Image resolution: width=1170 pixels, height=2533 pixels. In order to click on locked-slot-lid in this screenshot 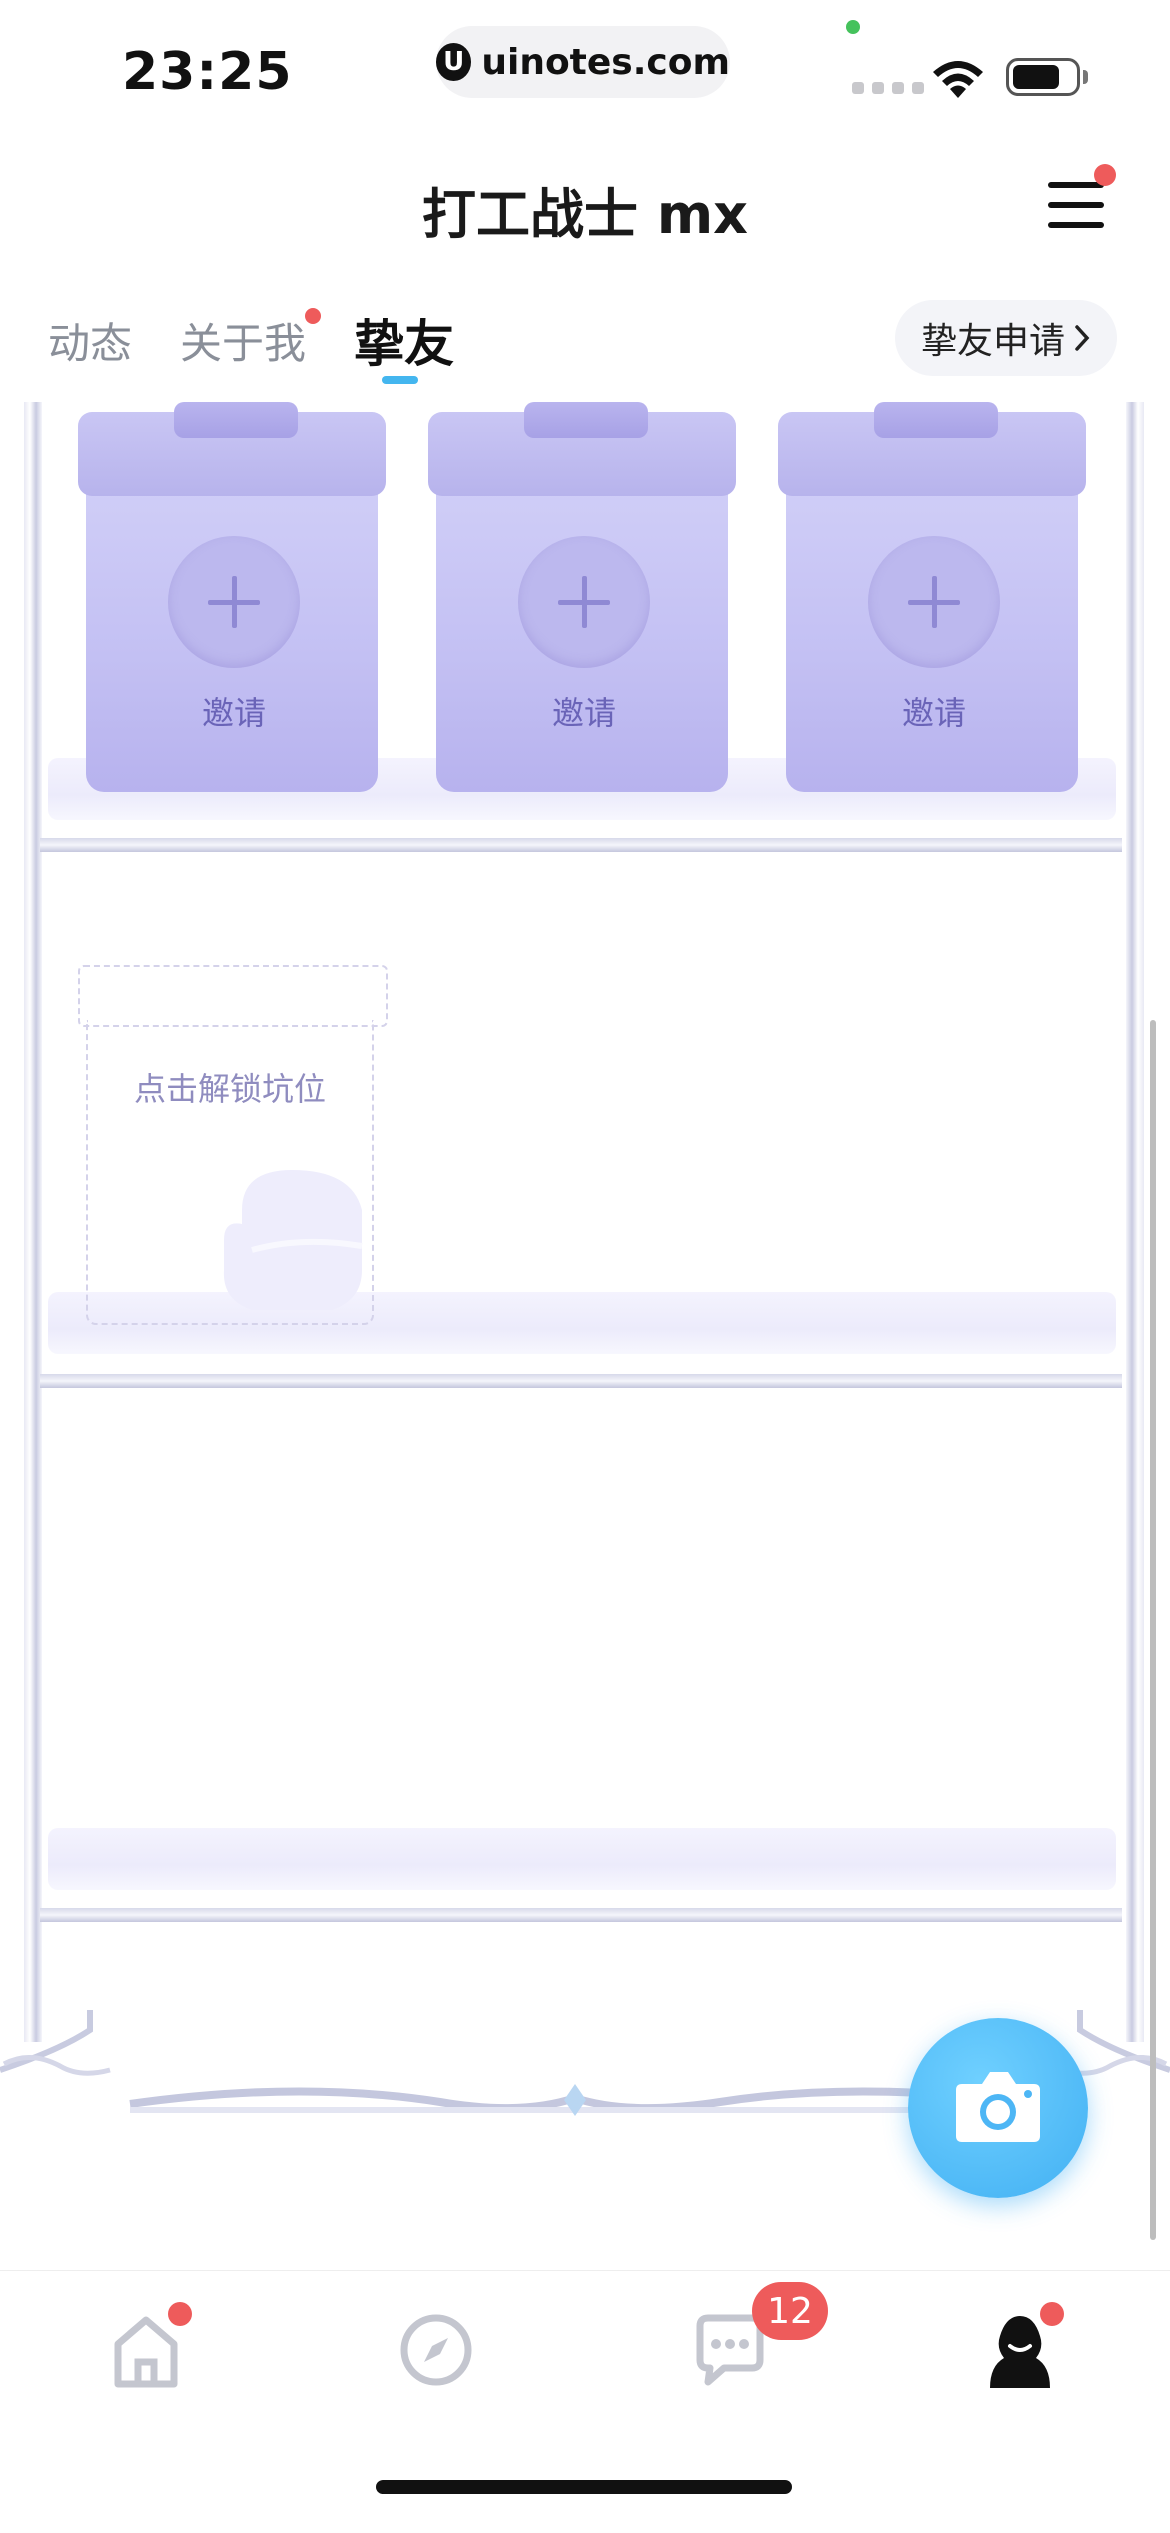, I will do `click(233, 996)`.